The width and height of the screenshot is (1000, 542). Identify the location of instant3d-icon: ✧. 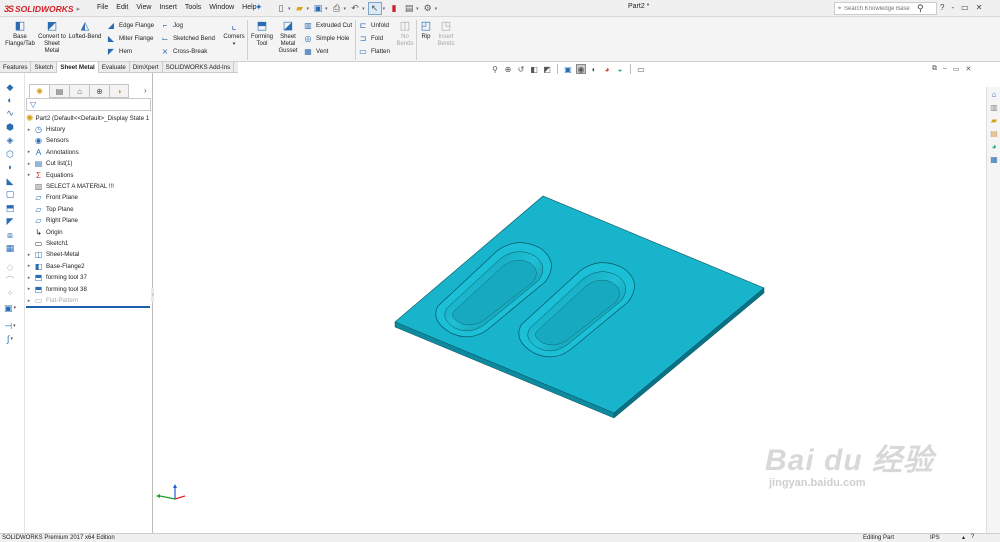
(10, 293).